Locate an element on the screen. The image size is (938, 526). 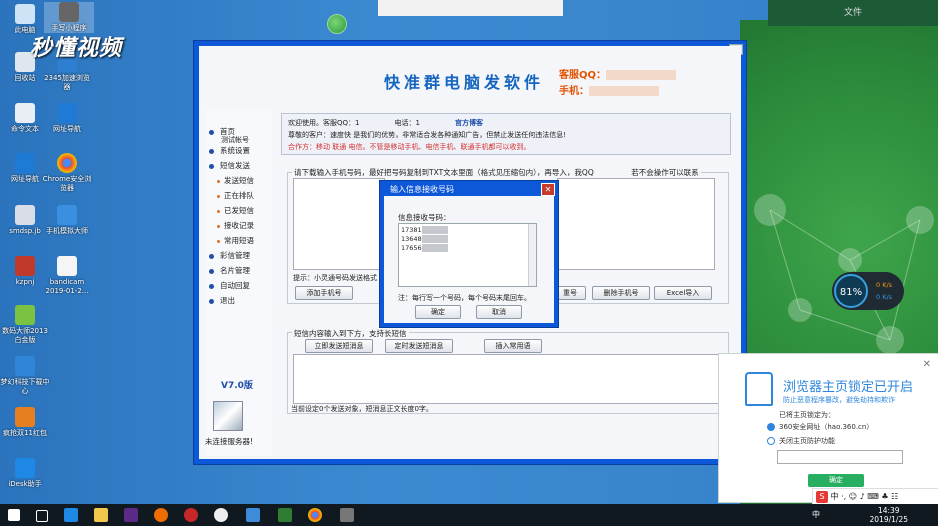
desktop-icon-nav: 网址导航 is located at coordinates (67, 118).